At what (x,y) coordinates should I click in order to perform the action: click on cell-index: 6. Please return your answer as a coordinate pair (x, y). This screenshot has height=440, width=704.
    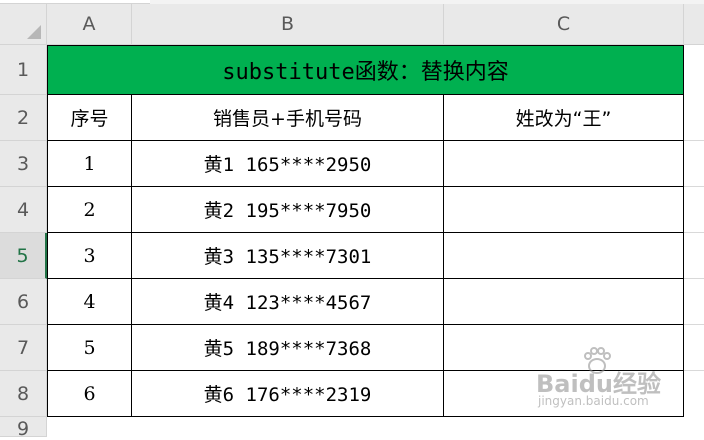
    Looking at the image, I should click on (89, 394).